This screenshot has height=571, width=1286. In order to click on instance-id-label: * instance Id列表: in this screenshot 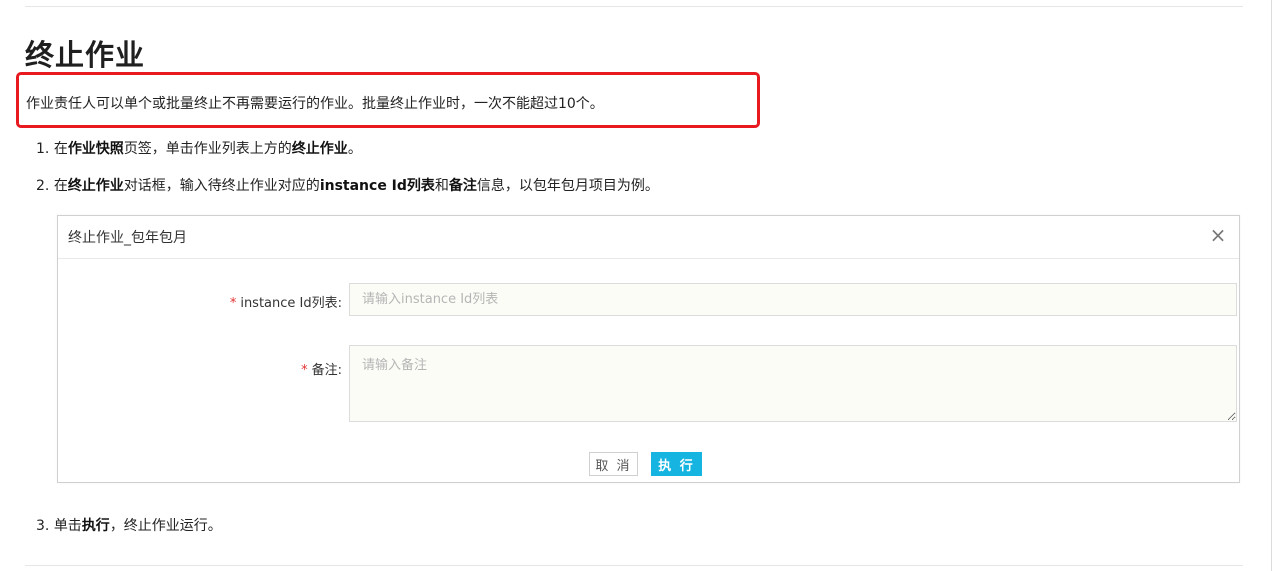, I will do `click(286, 301)`.